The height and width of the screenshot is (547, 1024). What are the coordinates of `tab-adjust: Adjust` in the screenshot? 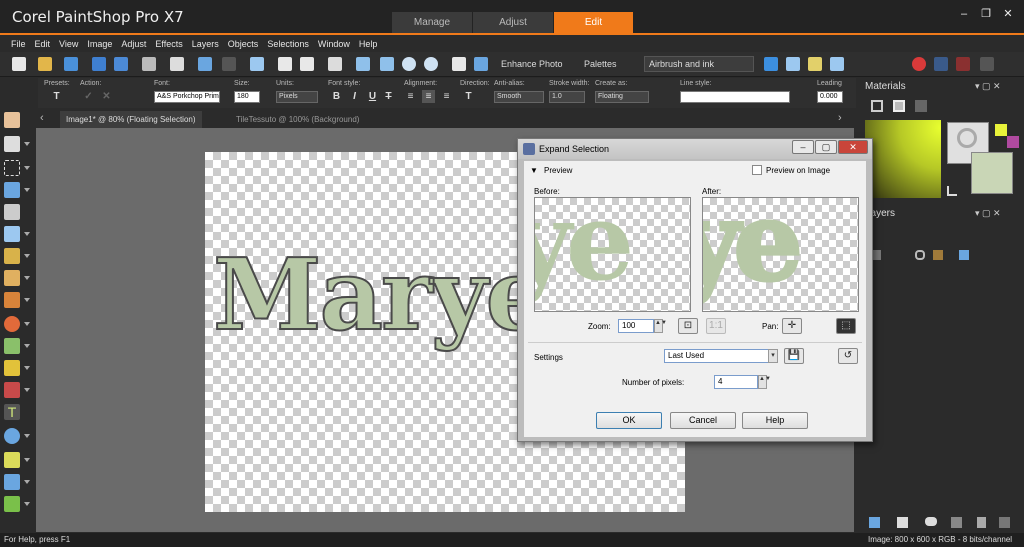 It's located at (513, 23).